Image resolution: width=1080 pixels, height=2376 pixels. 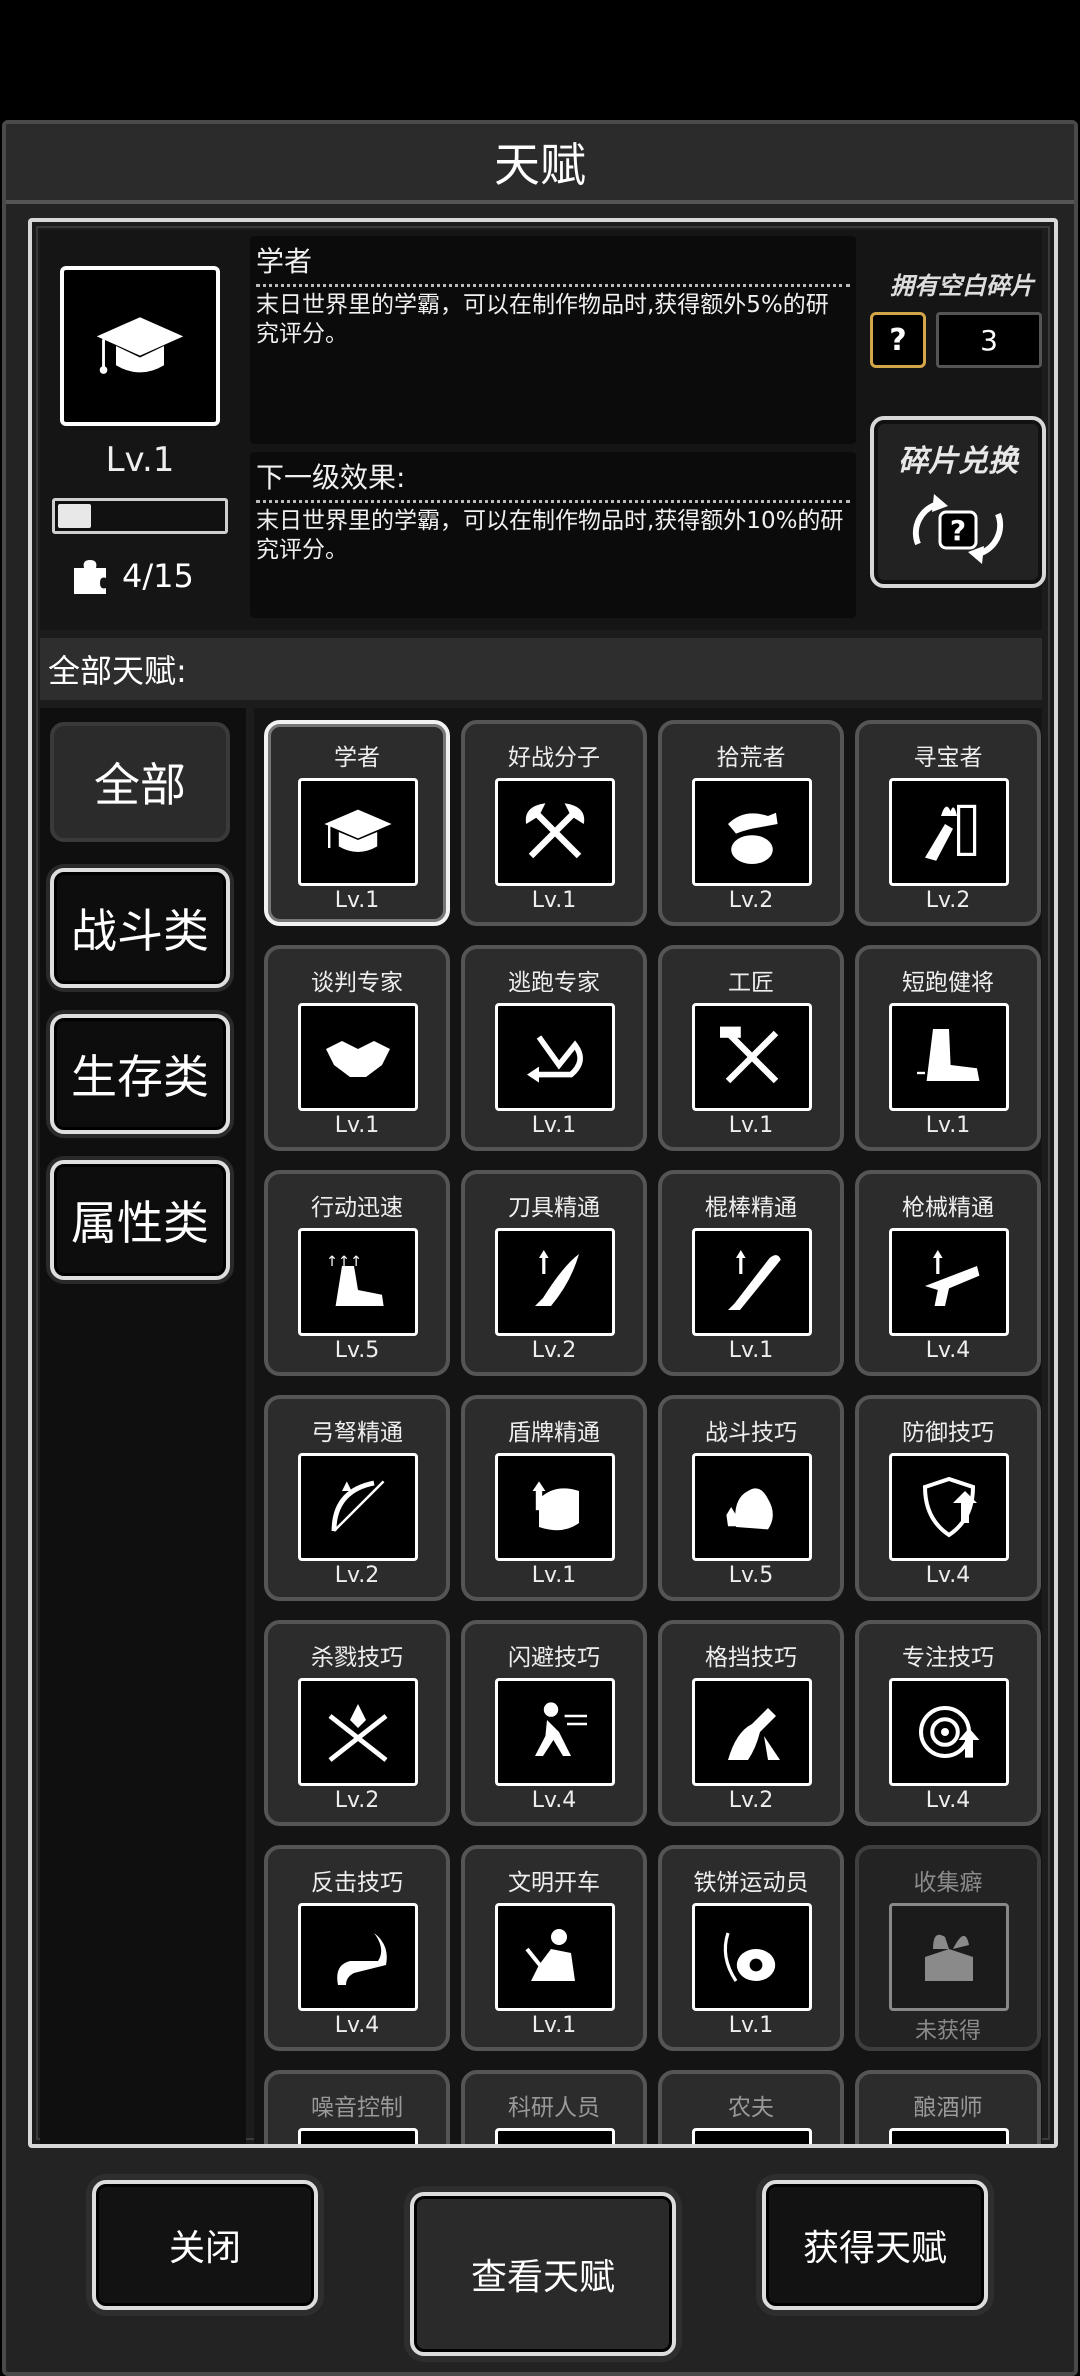 I want to click on discus-icon, so click(x=752, y=1957).